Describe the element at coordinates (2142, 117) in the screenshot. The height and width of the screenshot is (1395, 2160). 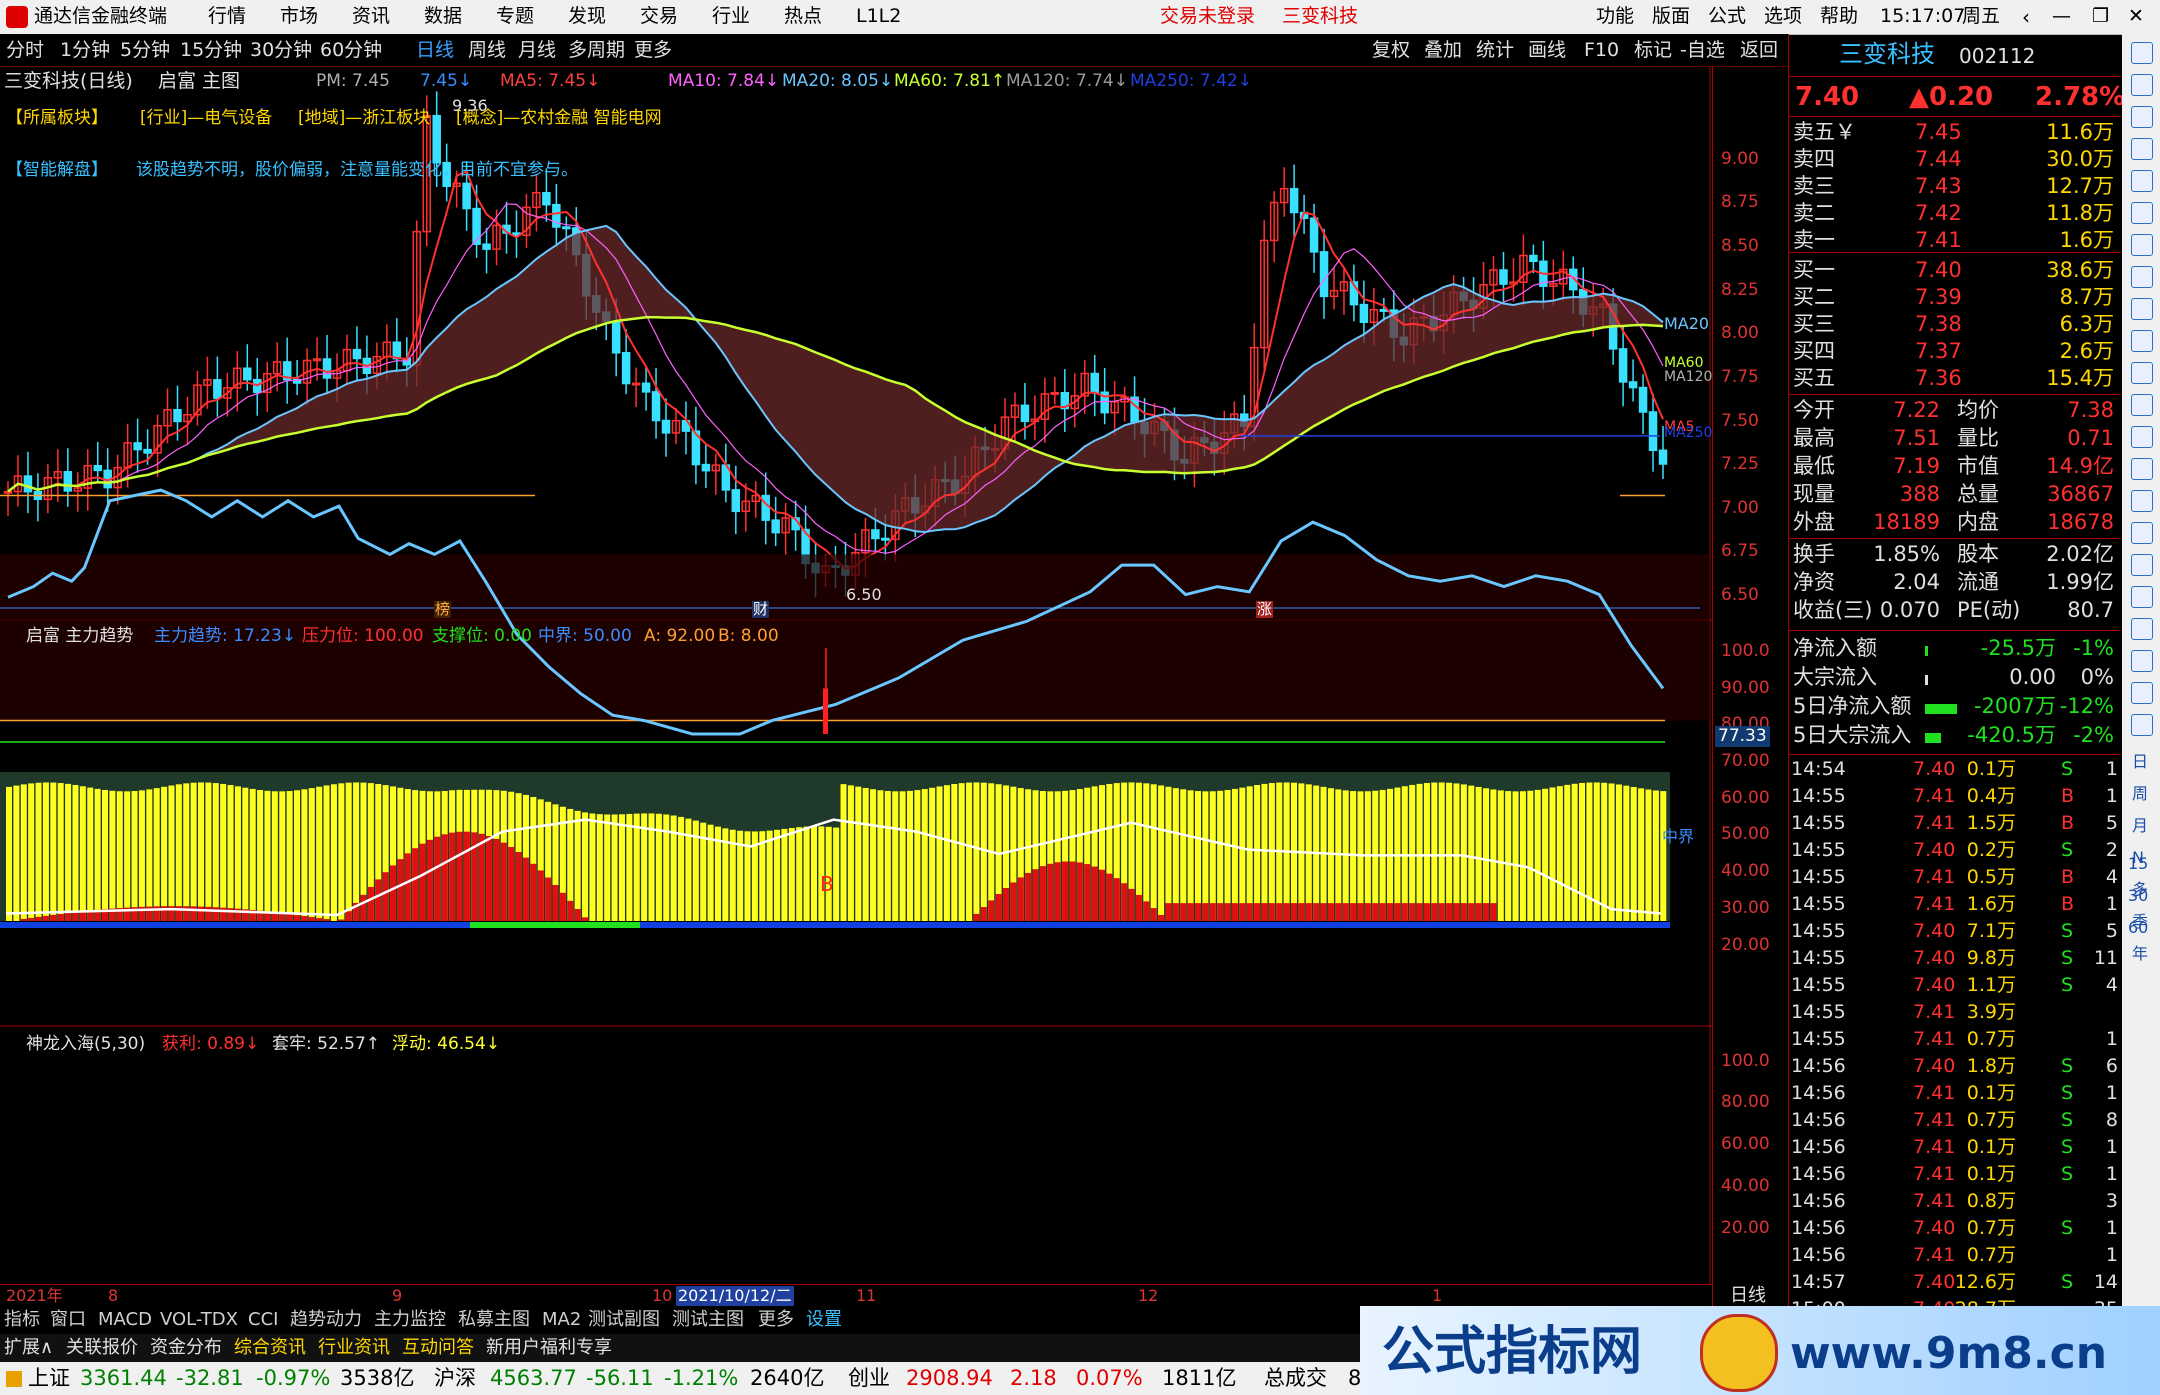
I see `down-arrow-icon` at that location.